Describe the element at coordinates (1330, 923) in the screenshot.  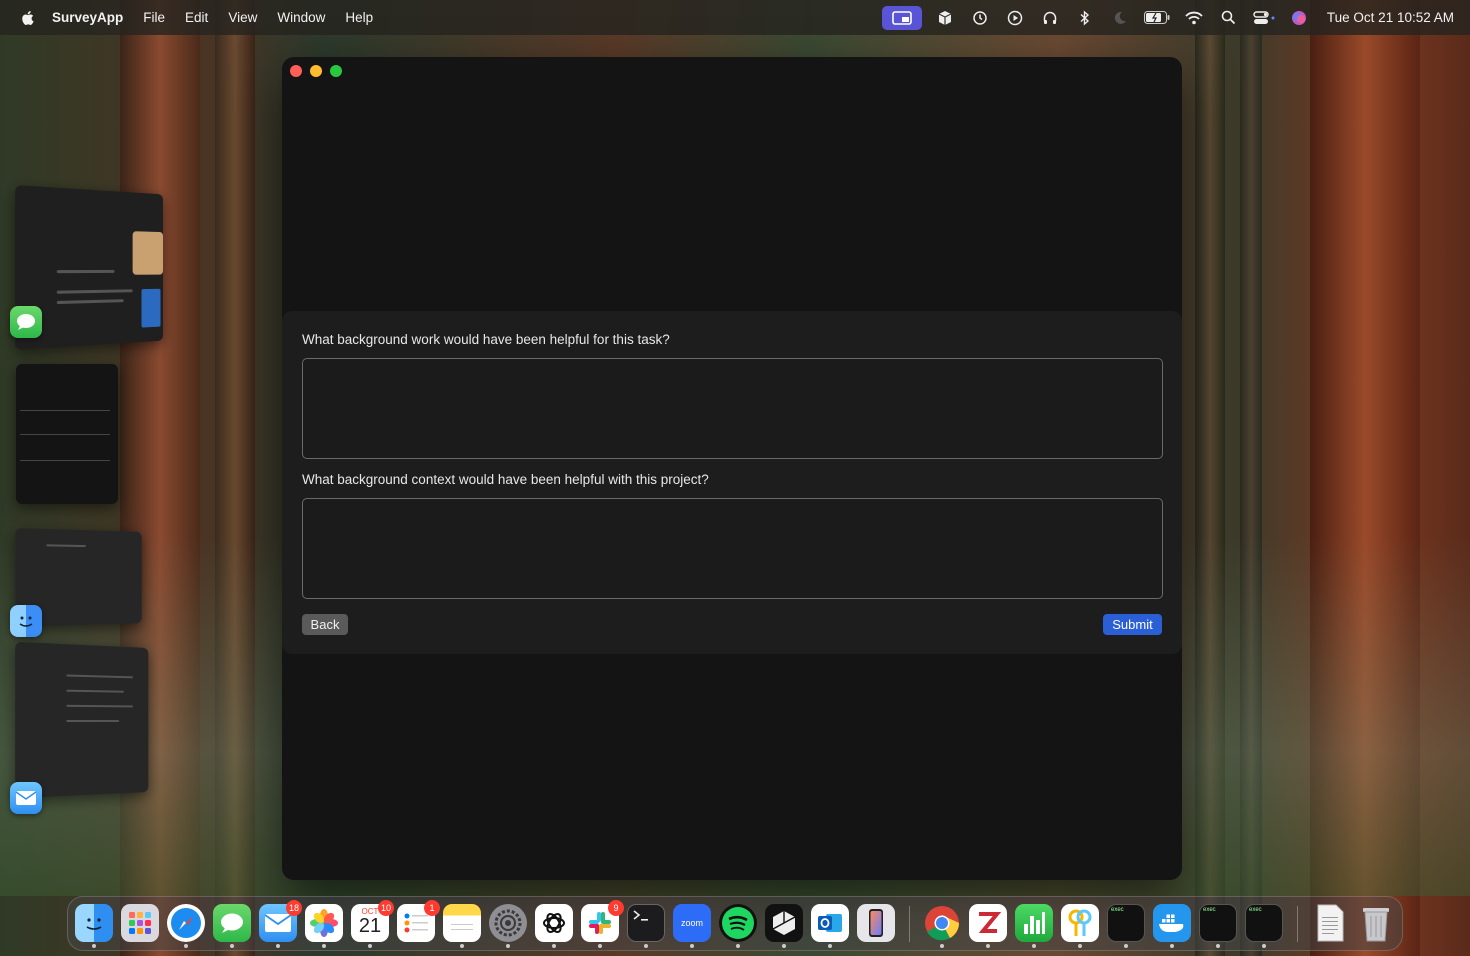
I see `dock-document-icon` at that location.